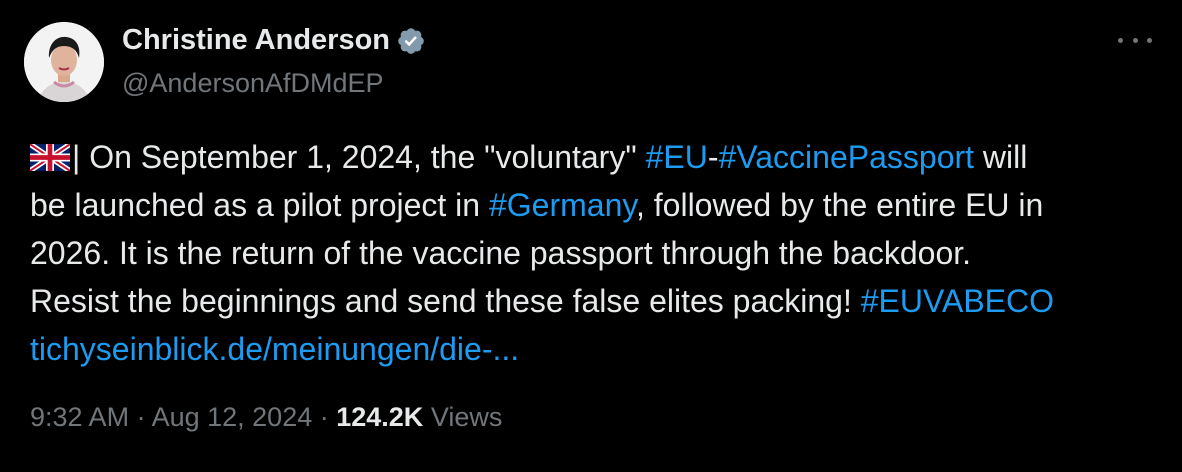 This screenshot has height=472, width=1182. Describe the element at coordinates (713, 157) in the screenshot. I see `tweet-text-segment: -` at that location.